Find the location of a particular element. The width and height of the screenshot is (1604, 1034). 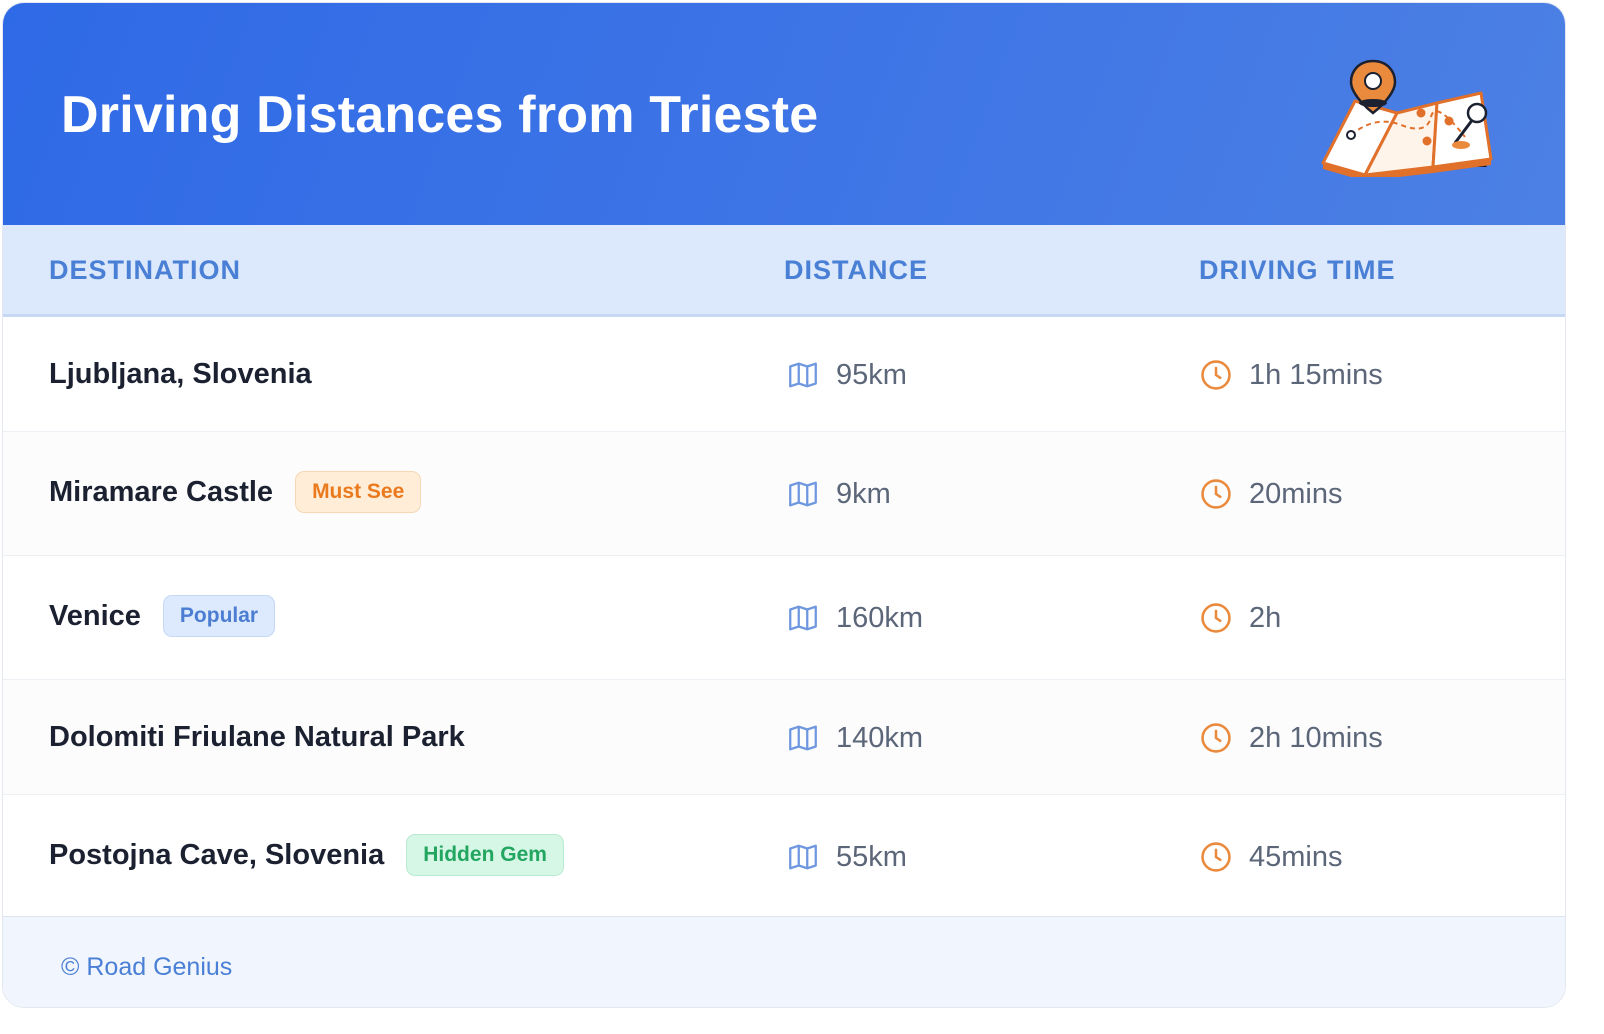

time-cell: 20mins is located at coordinates (1271, 494).